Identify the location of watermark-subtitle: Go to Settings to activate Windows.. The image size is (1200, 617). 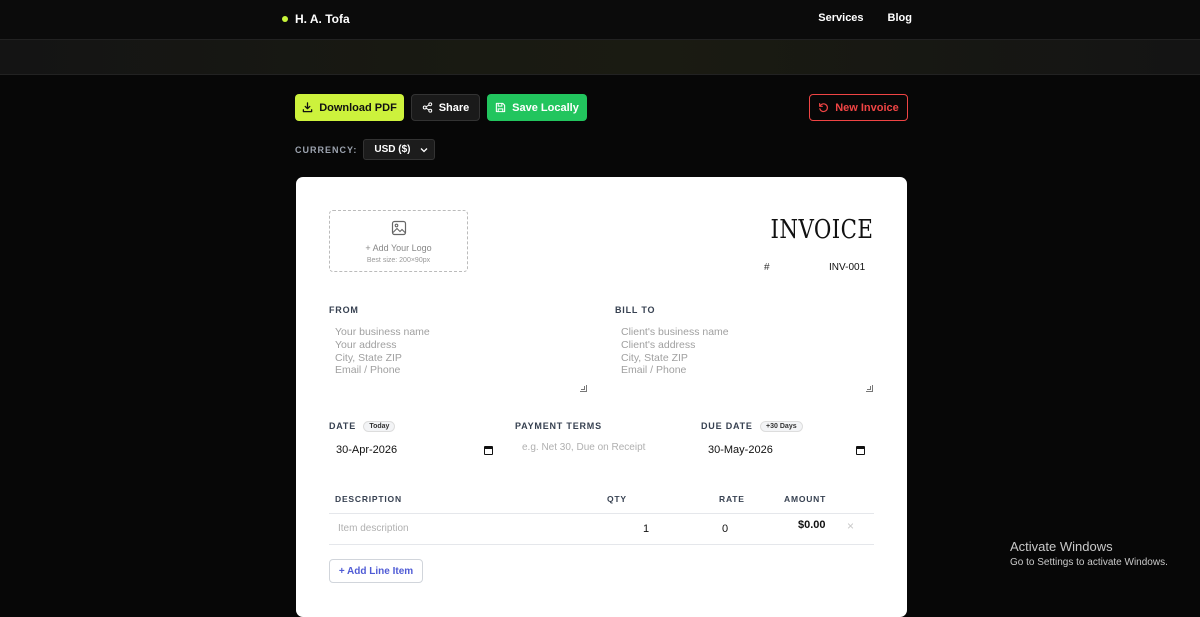
(1089, 562).